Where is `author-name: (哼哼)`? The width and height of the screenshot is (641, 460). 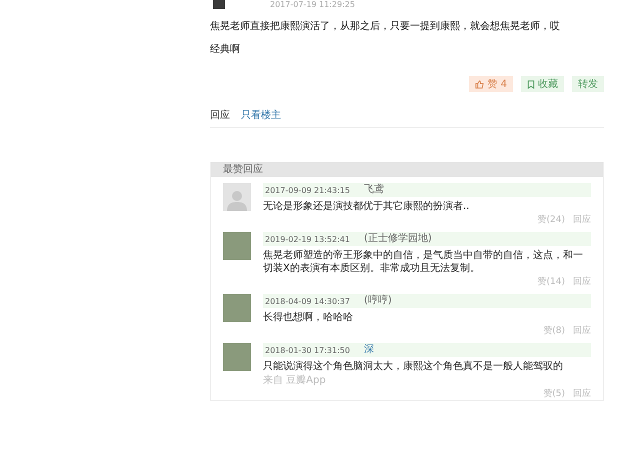 author-name: (哼哼) is located at coordinates (378, 301).